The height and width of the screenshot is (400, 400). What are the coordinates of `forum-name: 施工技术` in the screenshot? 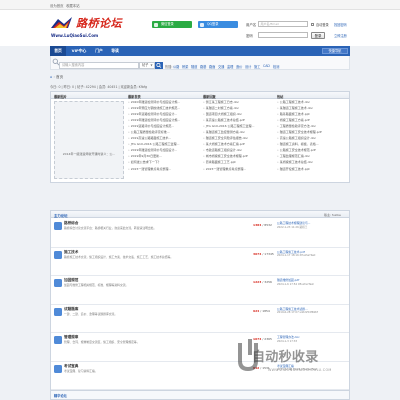 It's located at (71, 252).